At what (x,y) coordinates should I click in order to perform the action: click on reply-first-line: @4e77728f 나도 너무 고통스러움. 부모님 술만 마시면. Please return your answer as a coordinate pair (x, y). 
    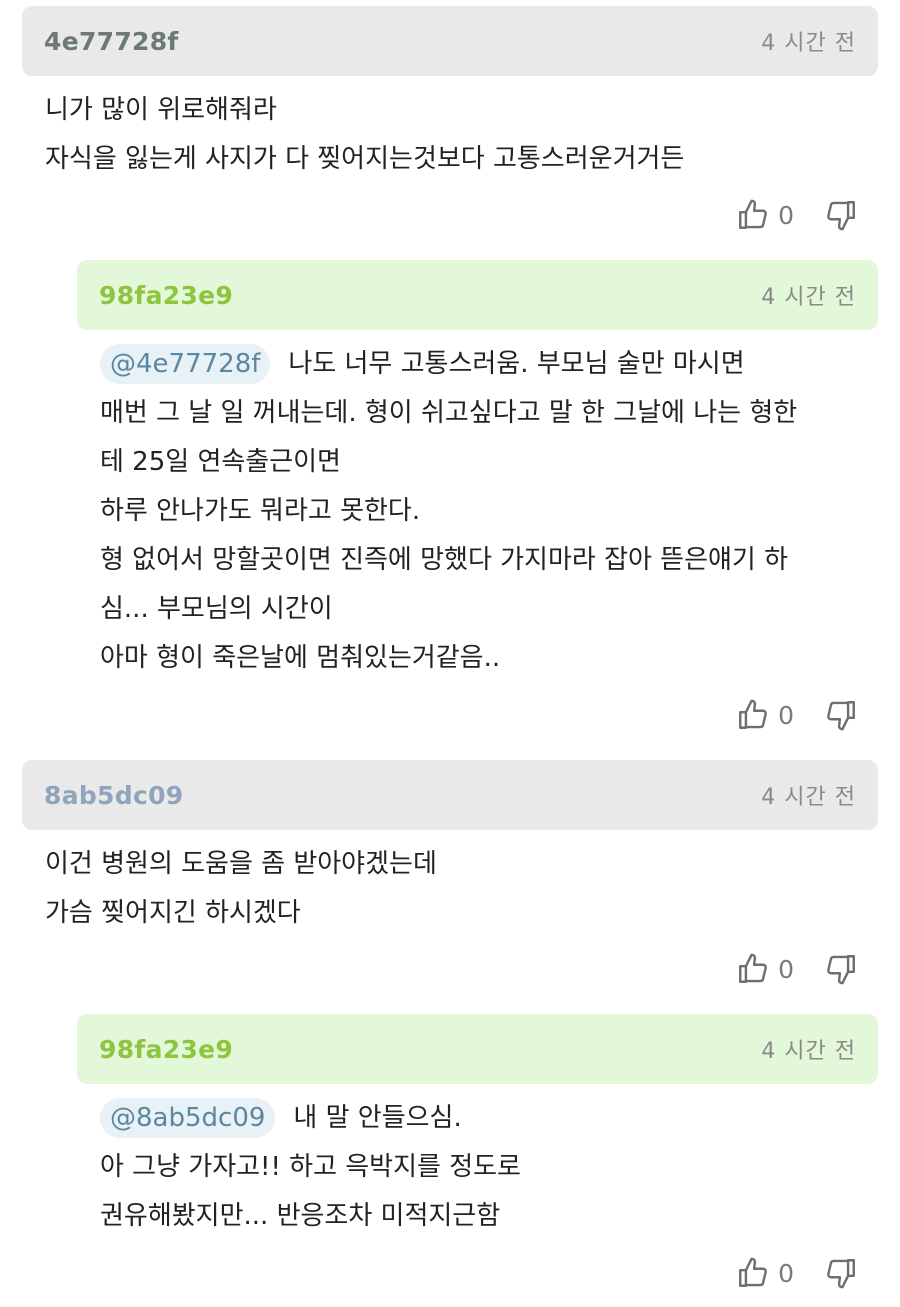
    Looking at the image, I should click on (448, 364).